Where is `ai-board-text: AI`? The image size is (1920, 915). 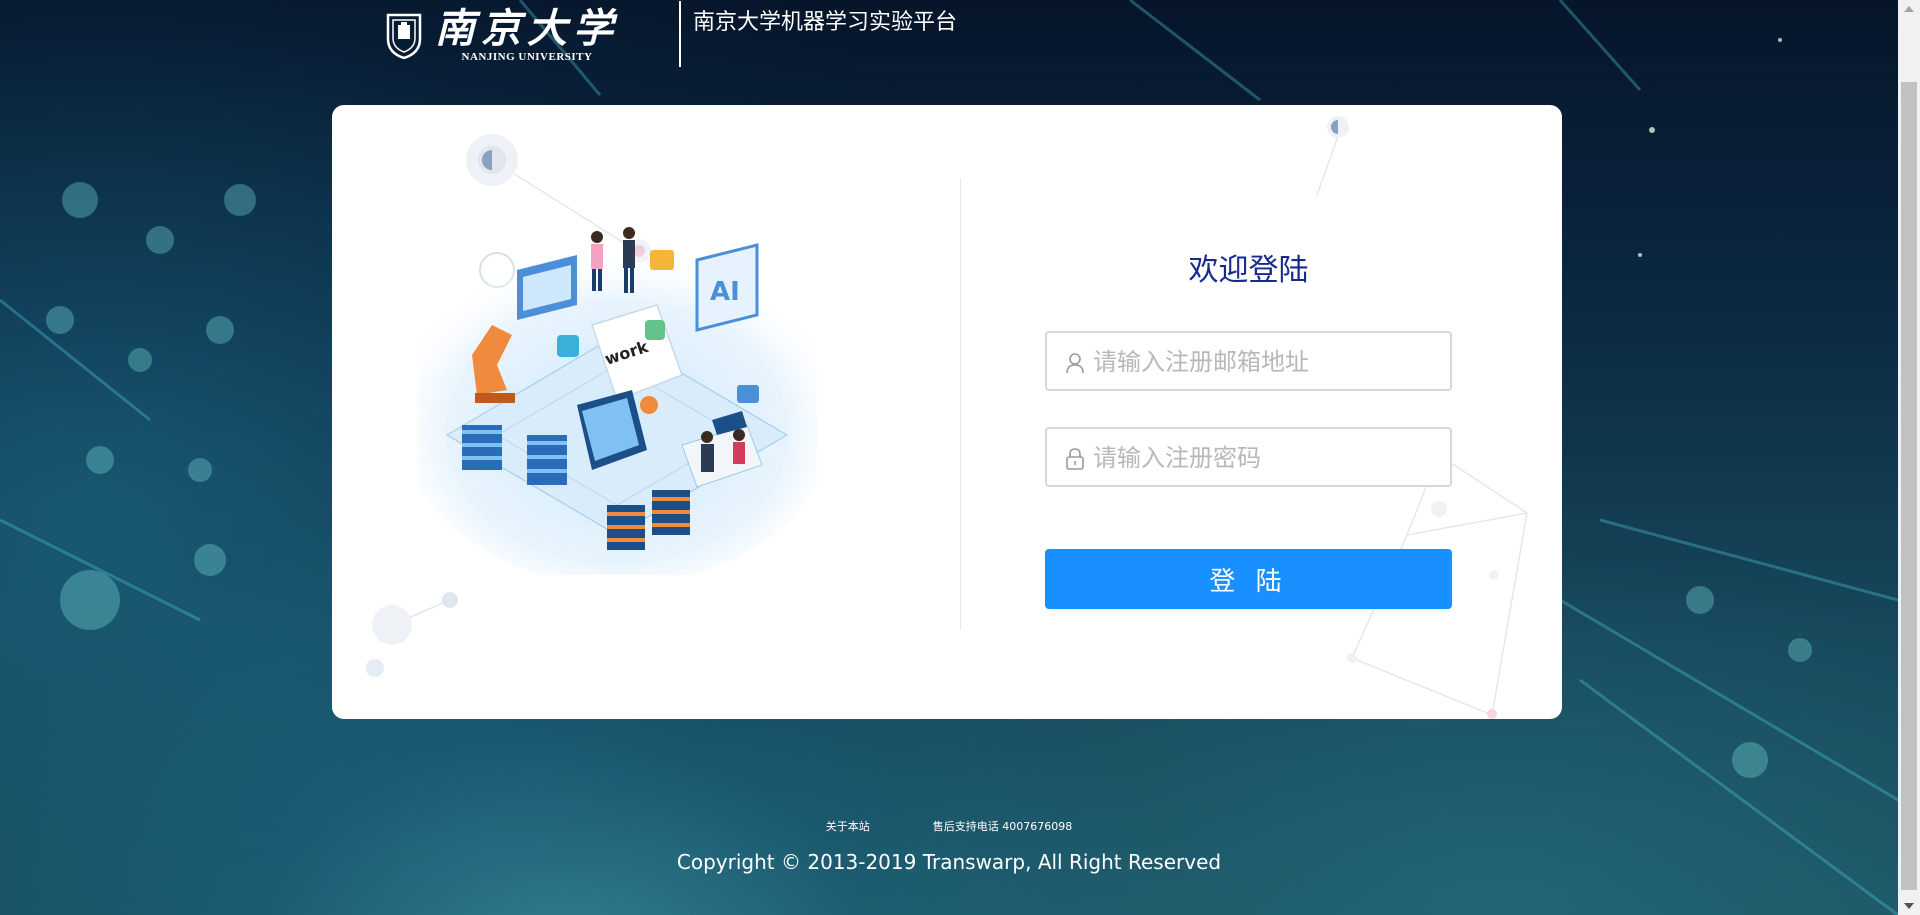 ai-board-text: AI is located at coordinates (725, 292).